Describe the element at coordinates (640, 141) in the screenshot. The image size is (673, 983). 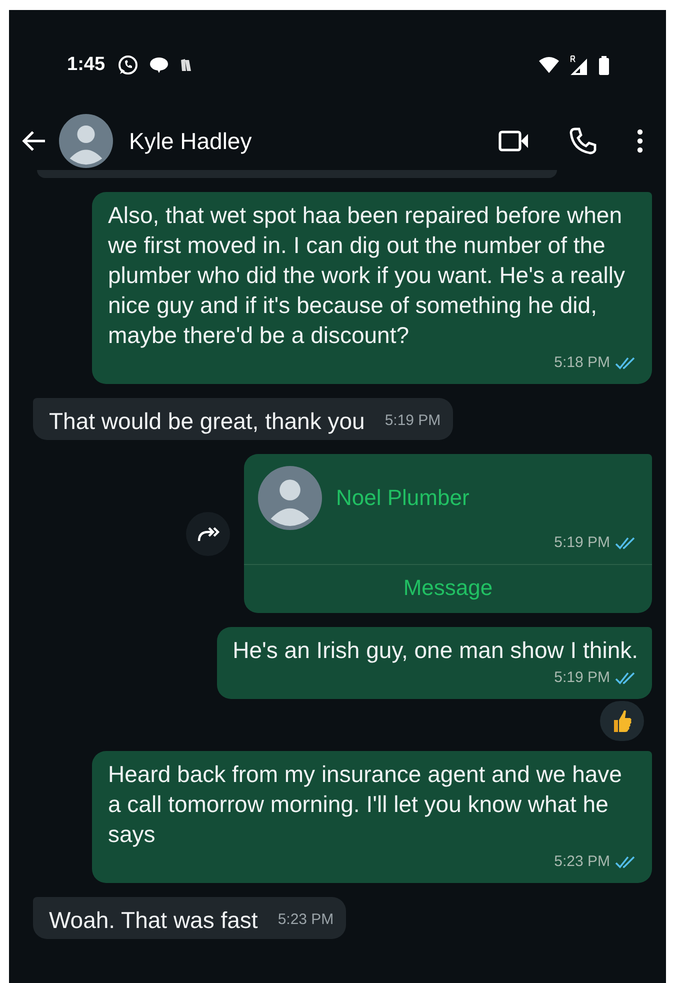
I see `more-options-icon` at that location.